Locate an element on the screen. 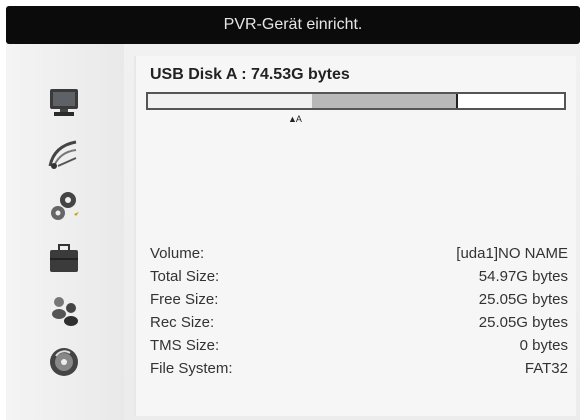  info-row: Rec Size: 25.05G bytes is located at coordinates (359, 322).